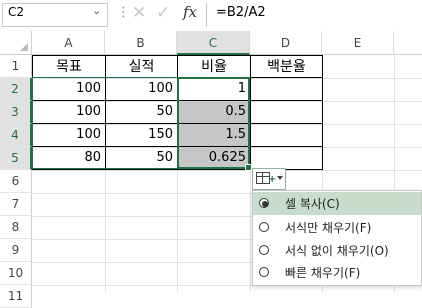 The width and height of the screenshot is (422, 308). Describe the element at coordinates (69, 43) in the screenshot. I see `column-header-a: A` at that location.